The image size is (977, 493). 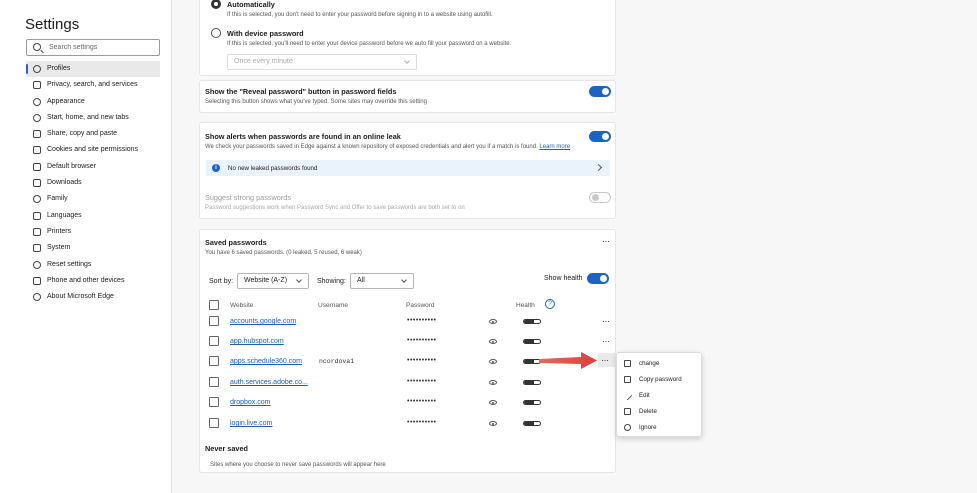 I want to click on cookie-icon, so click(x=37, y=150).